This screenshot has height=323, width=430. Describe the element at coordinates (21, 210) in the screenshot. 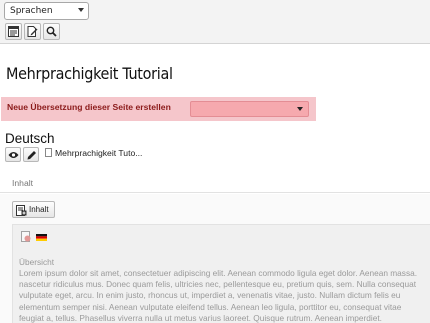

I see `add-content-icon` at that location.